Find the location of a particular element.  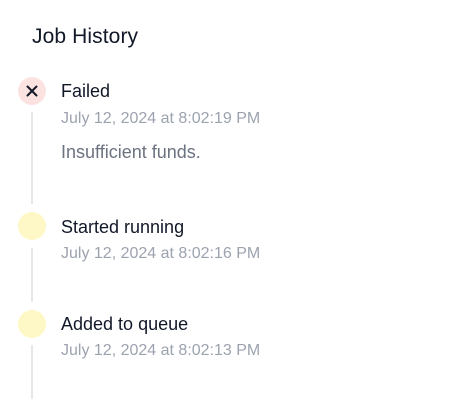

event-timestamp: July 12, 2024 at 8:02:13 PM is located at coordinates (161, 350).